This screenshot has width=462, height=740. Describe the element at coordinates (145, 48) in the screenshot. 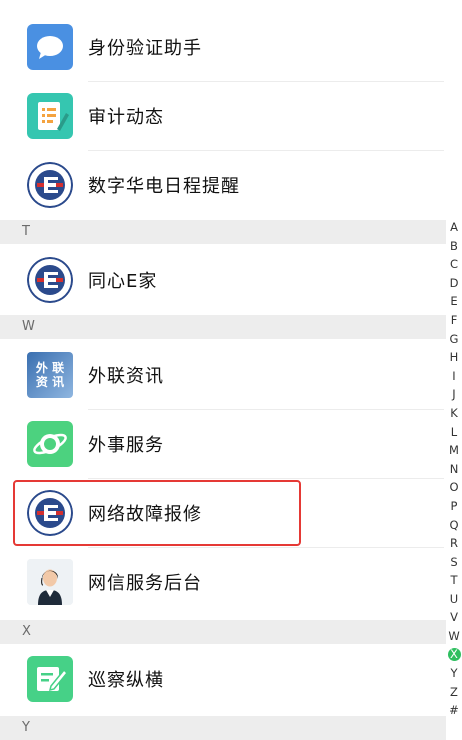

I see `list-item-label: 身份验证助手` at that location.